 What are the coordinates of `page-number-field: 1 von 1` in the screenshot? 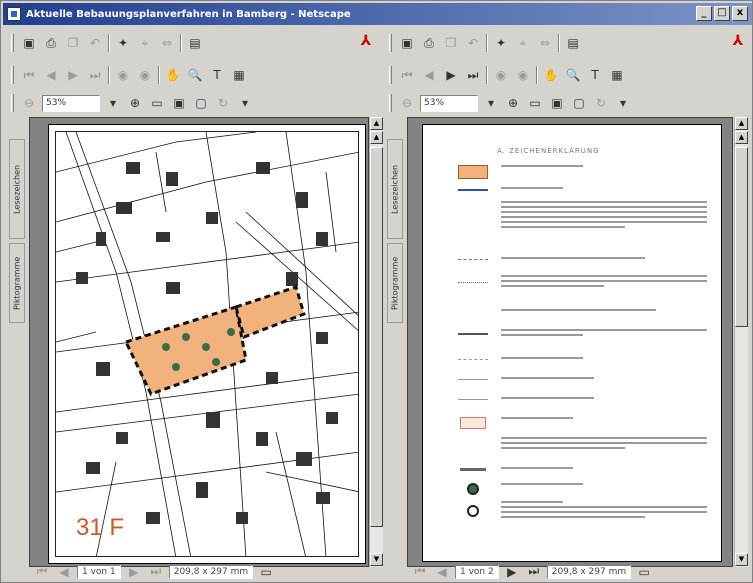 It's located at (99, 571).